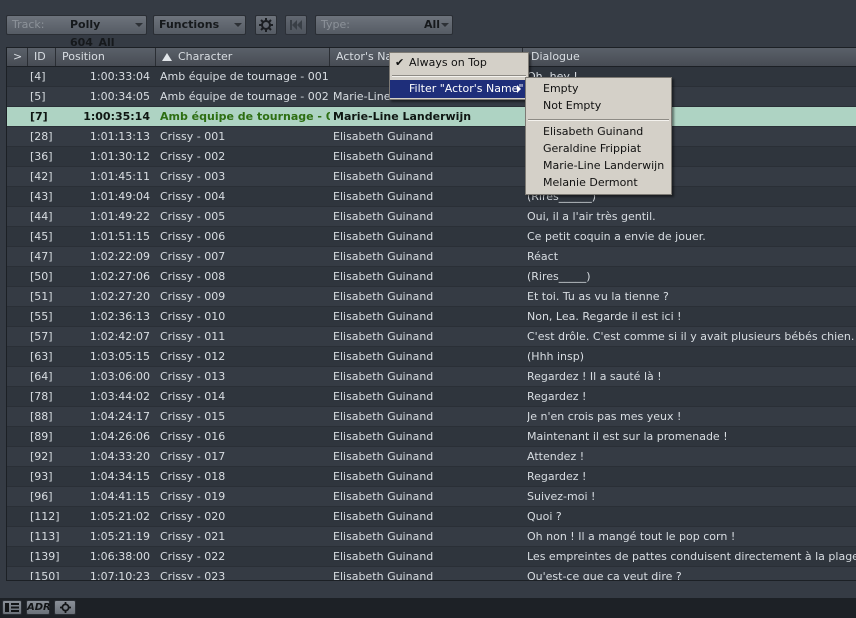 The image size is (856, 618). What do you see at coordinates (119, 96) in the screenshot?
I see `row-position-cell: 1:00:34:05` at bounding box center [119, 96].